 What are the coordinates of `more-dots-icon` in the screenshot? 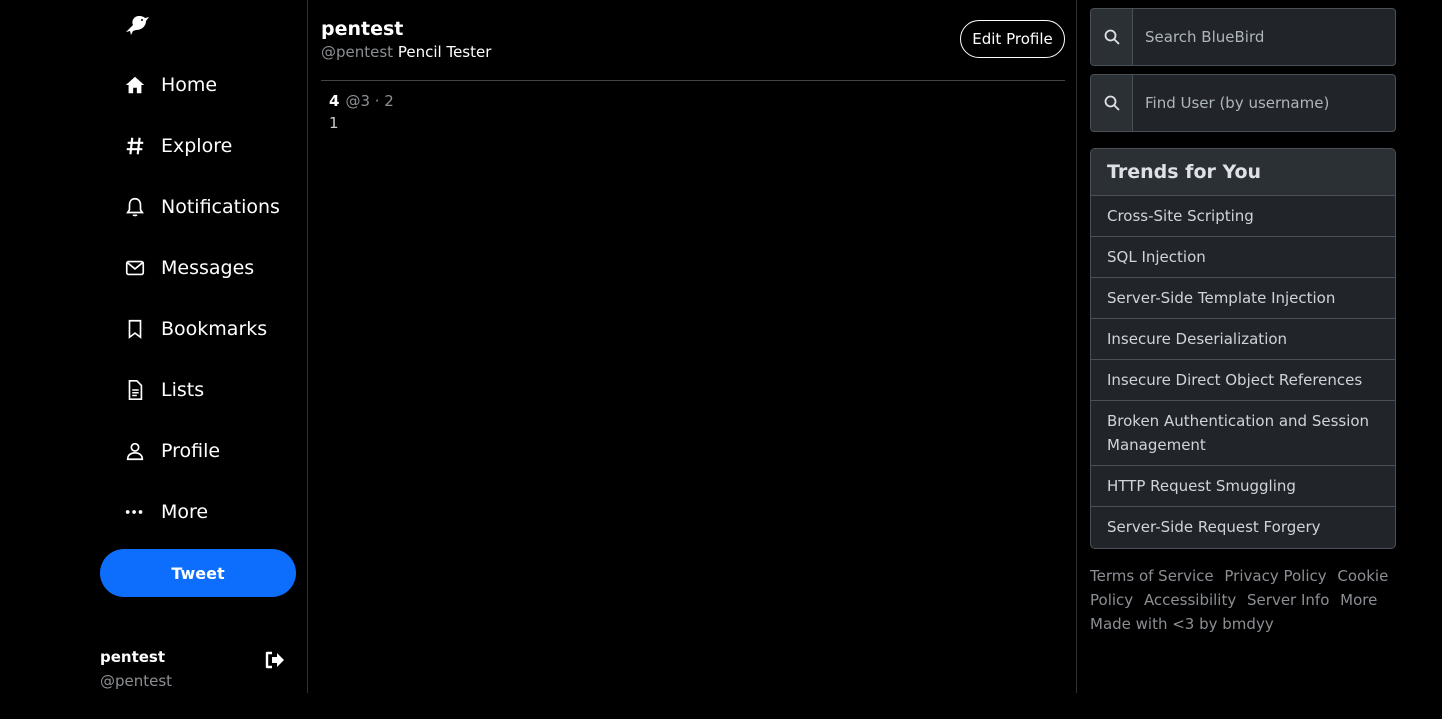 It's located at (136, 512).